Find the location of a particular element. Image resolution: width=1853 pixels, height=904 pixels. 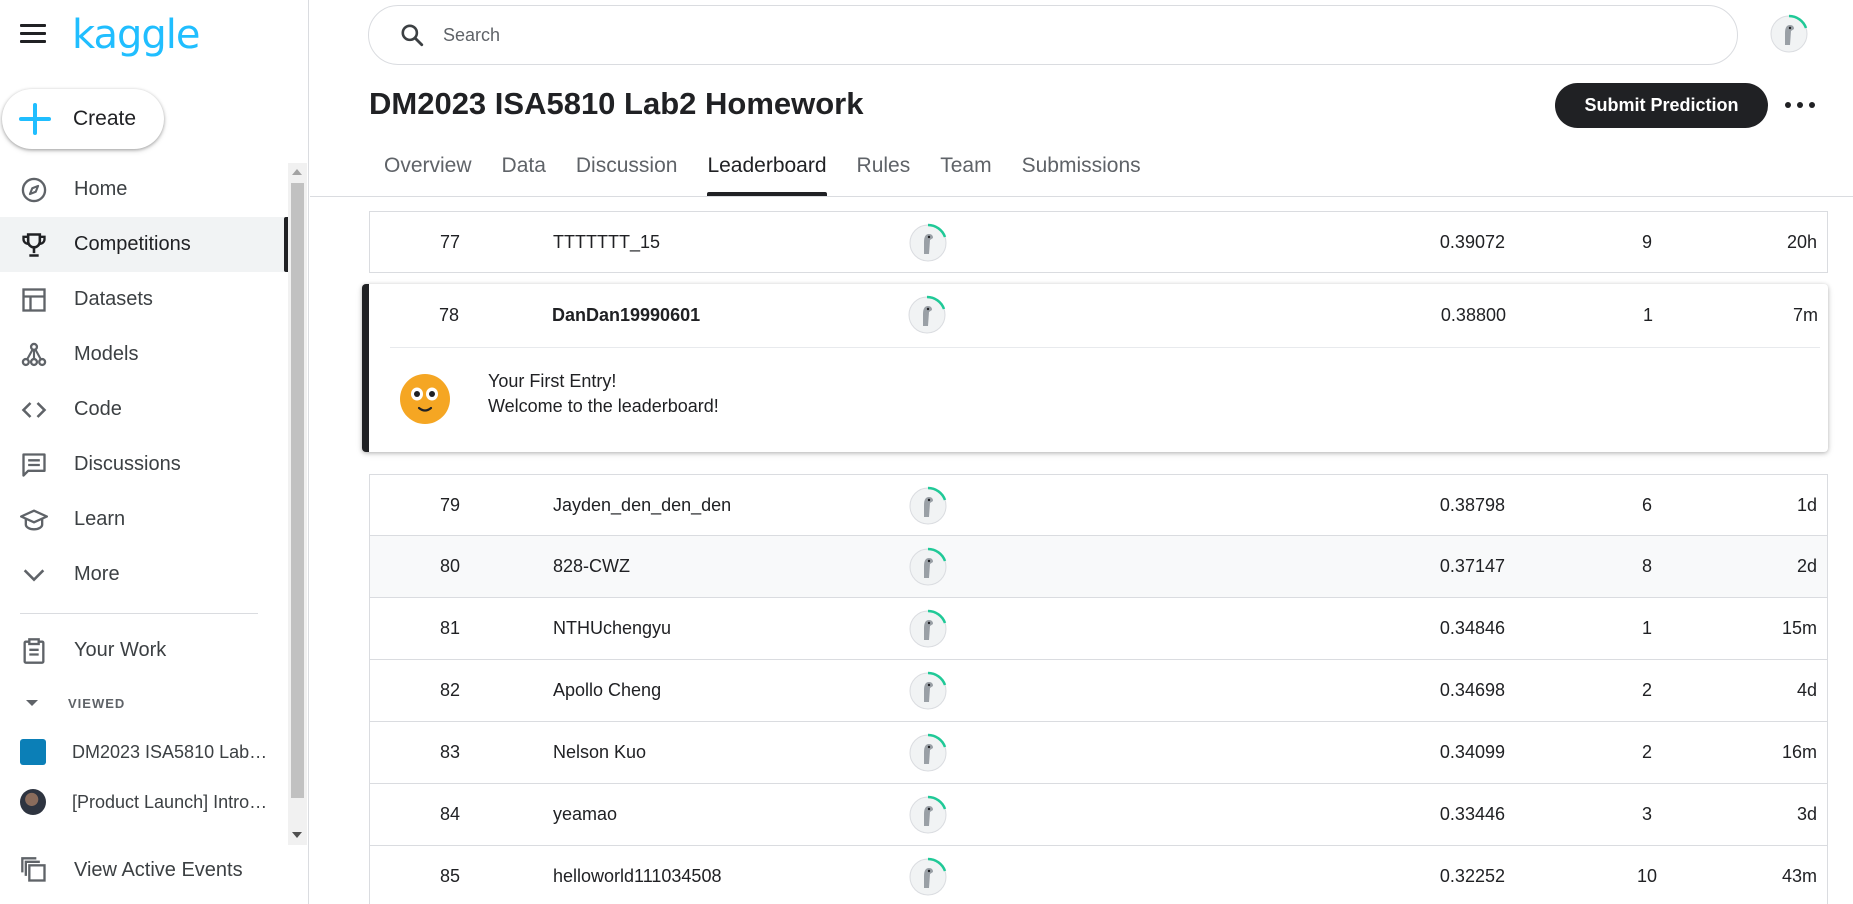

kaggle-logo: kaggle is located at coordinates (136, 35).